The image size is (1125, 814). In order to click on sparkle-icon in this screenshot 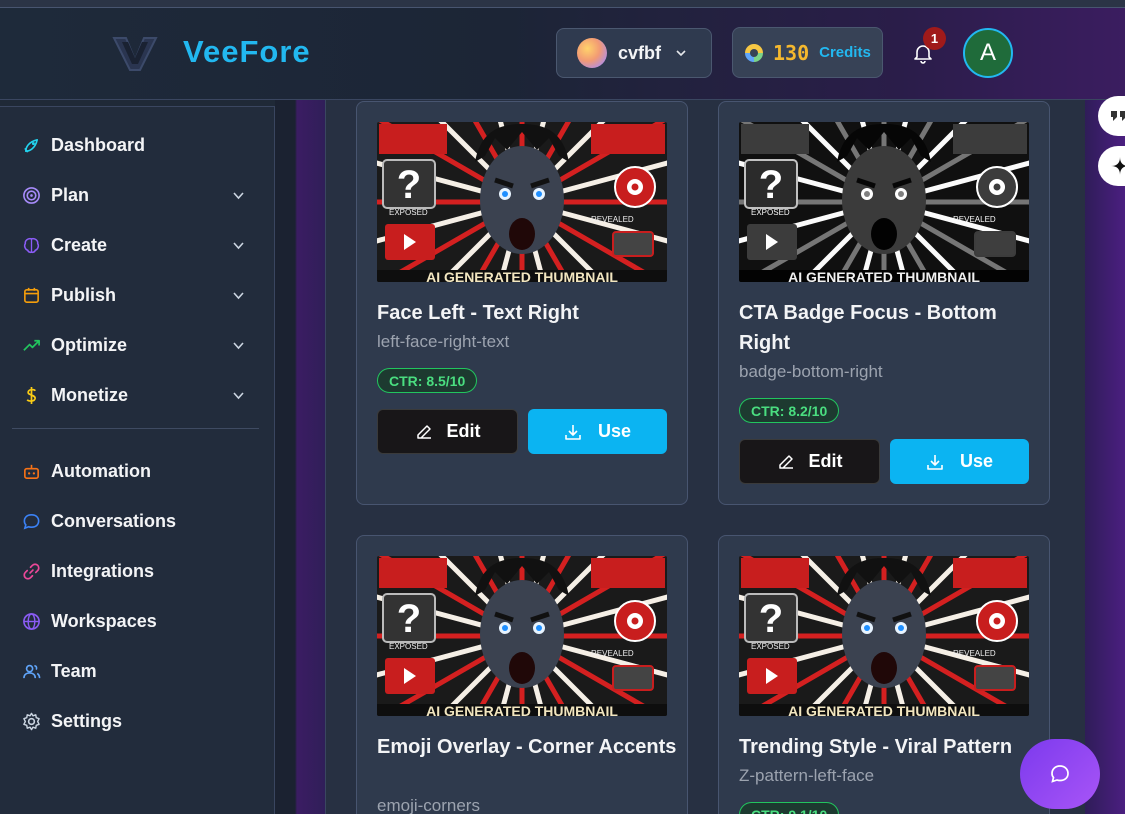, I will do `click(1118, 166)`.